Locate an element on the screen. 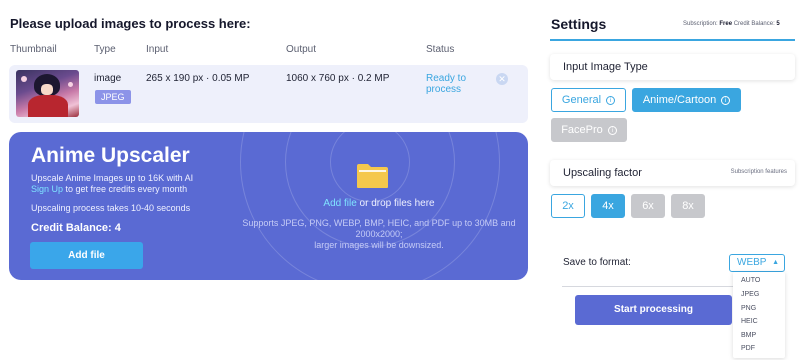 The width and height of the screenshot is (800, 360). save-format-divider is located at coordinates (648, 286).